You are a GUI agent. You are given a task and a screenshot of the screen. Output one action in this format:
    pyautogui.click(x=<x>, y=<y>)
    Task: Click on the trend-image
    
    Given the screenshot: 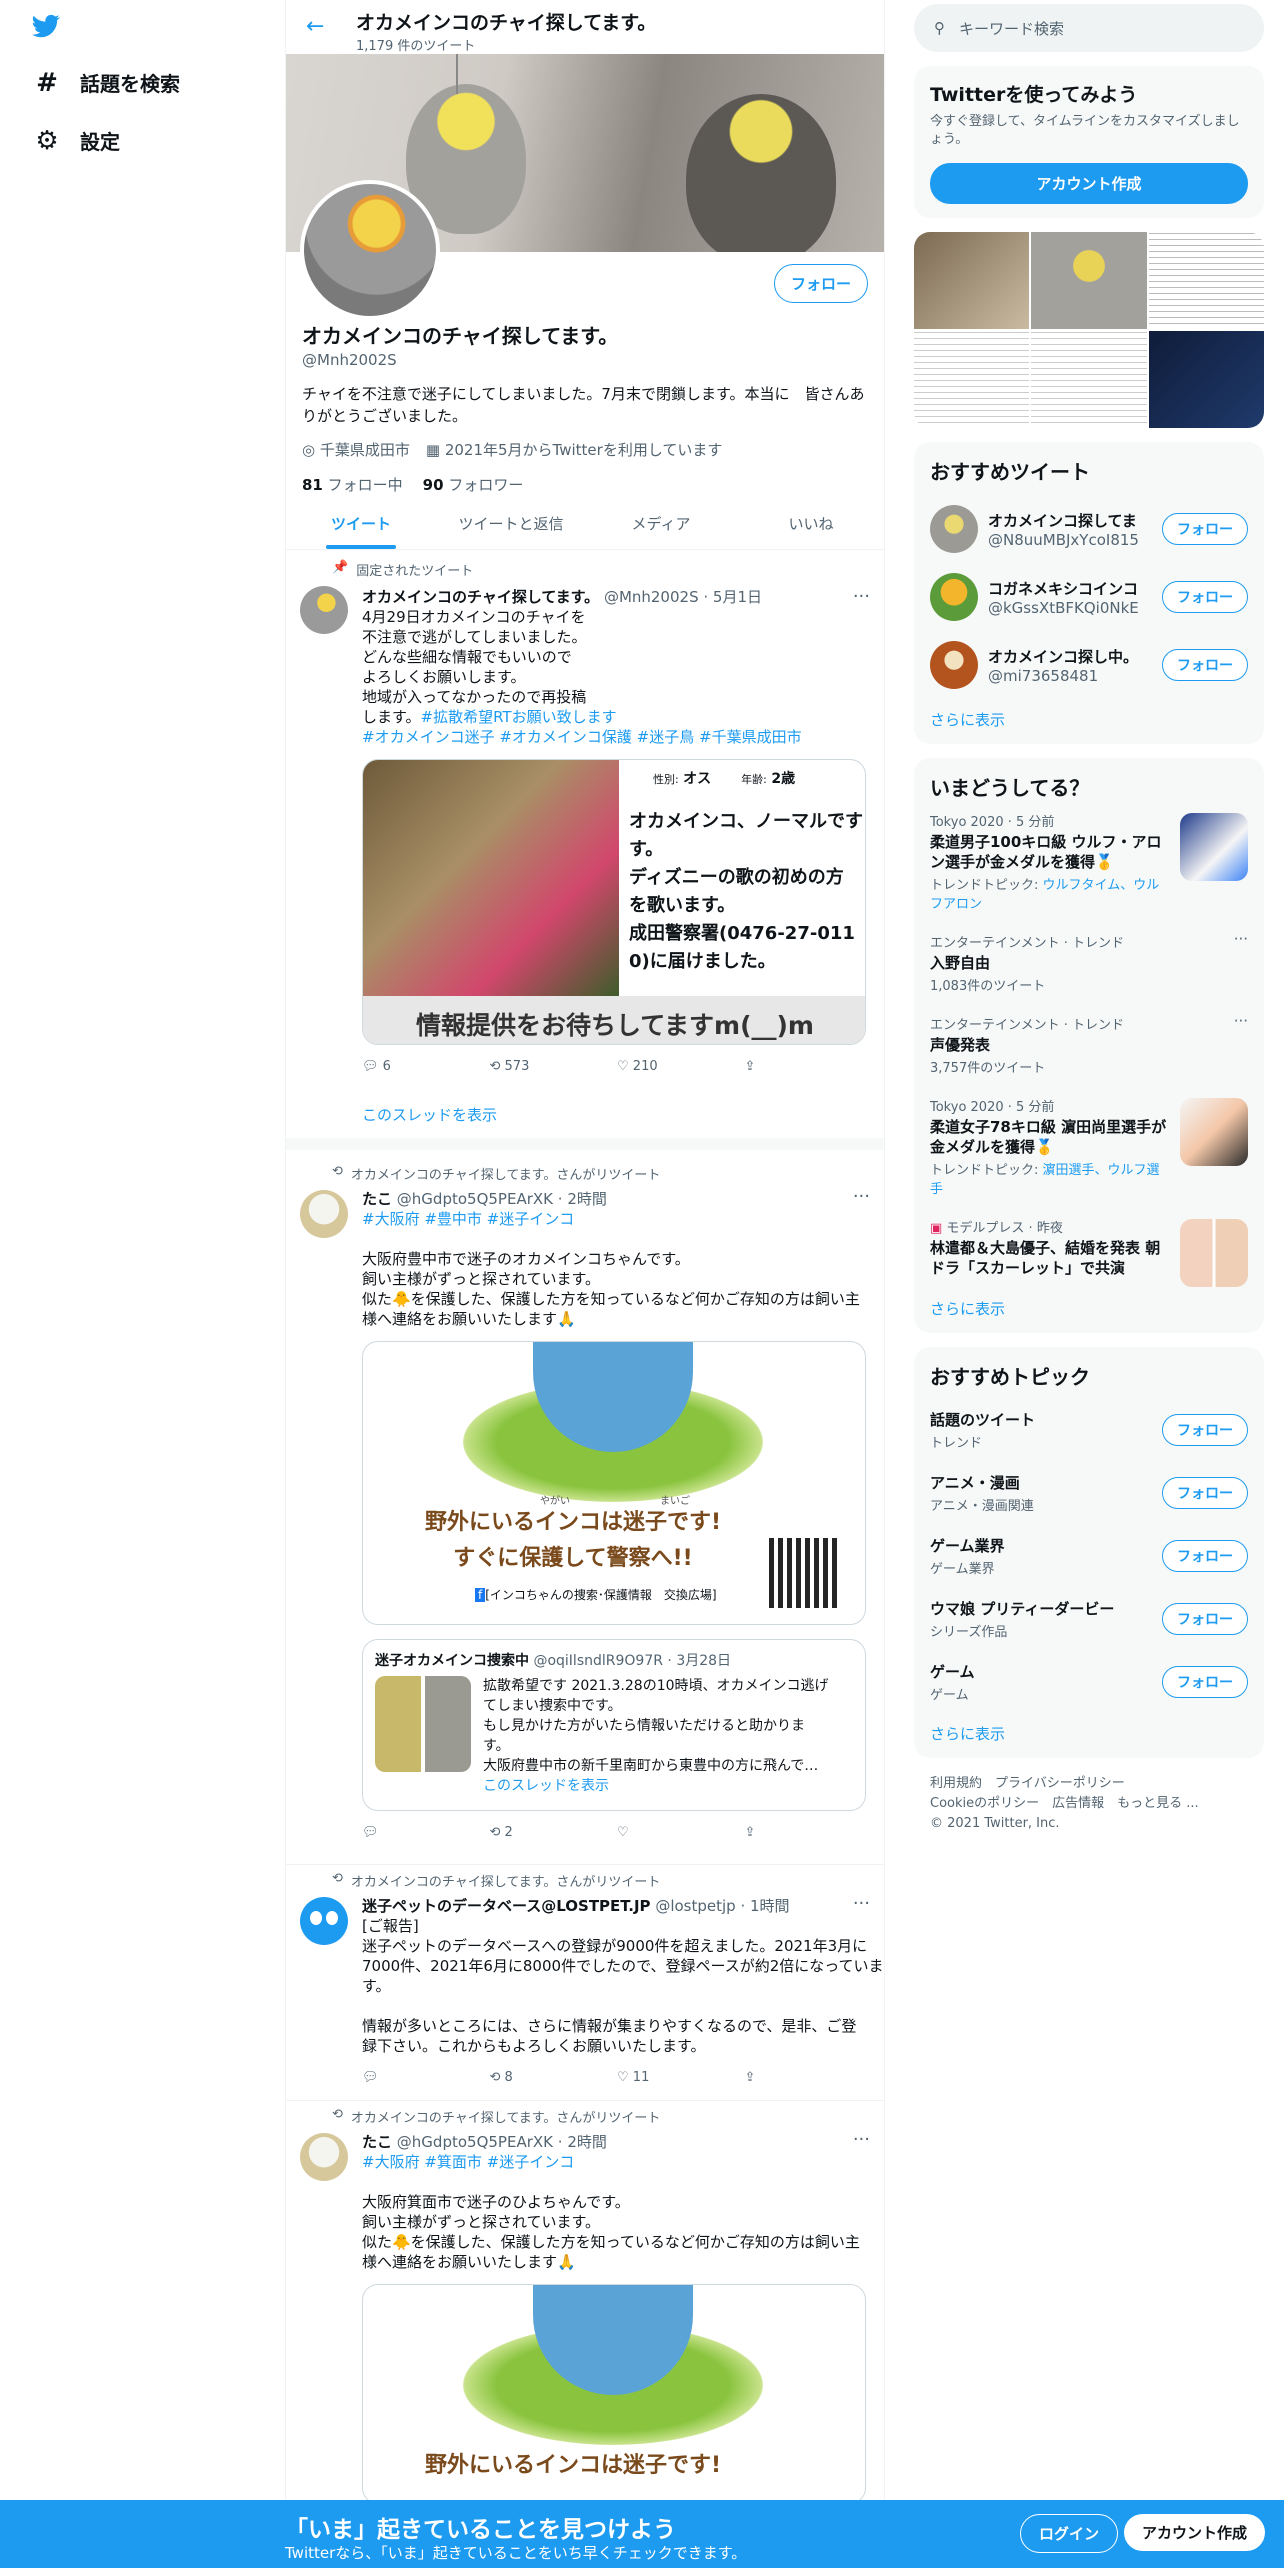 What is the action you would take?
    pyautogui.click(x=1214, y=1132)
    